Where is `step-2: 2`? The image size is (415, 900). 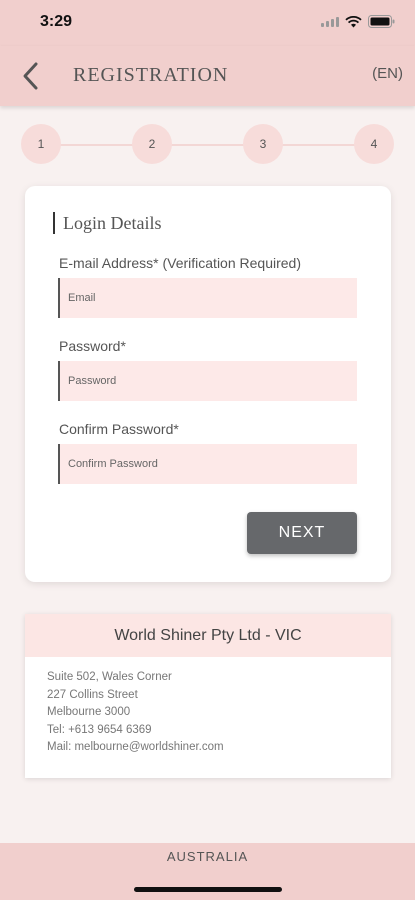 step-2: 2 is located at coordinates (152, 144).